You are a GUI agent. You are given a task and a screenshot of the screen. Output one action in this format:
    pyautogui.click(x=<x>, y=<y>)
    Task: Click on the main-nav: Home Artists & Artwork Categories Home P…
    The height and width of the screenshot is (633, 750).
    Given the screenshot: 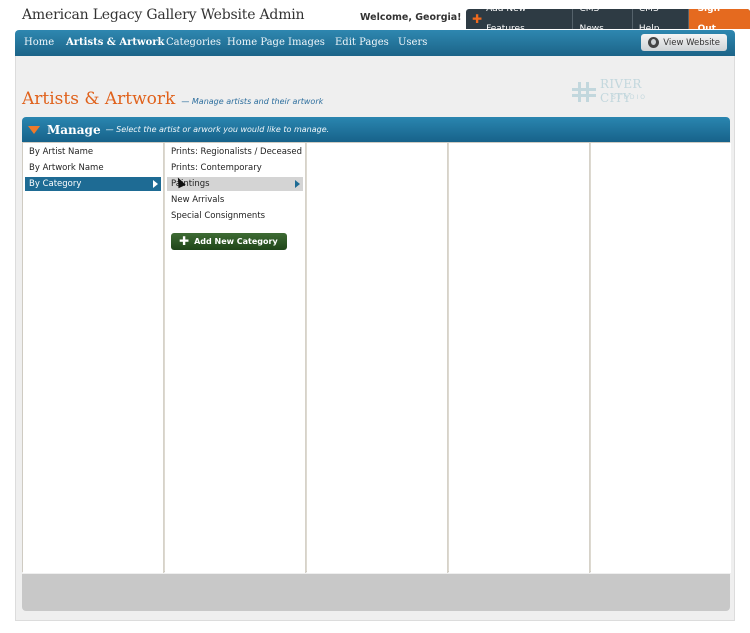 What is the action you would take?
    pyautogui.click(x=375, y=43)
    